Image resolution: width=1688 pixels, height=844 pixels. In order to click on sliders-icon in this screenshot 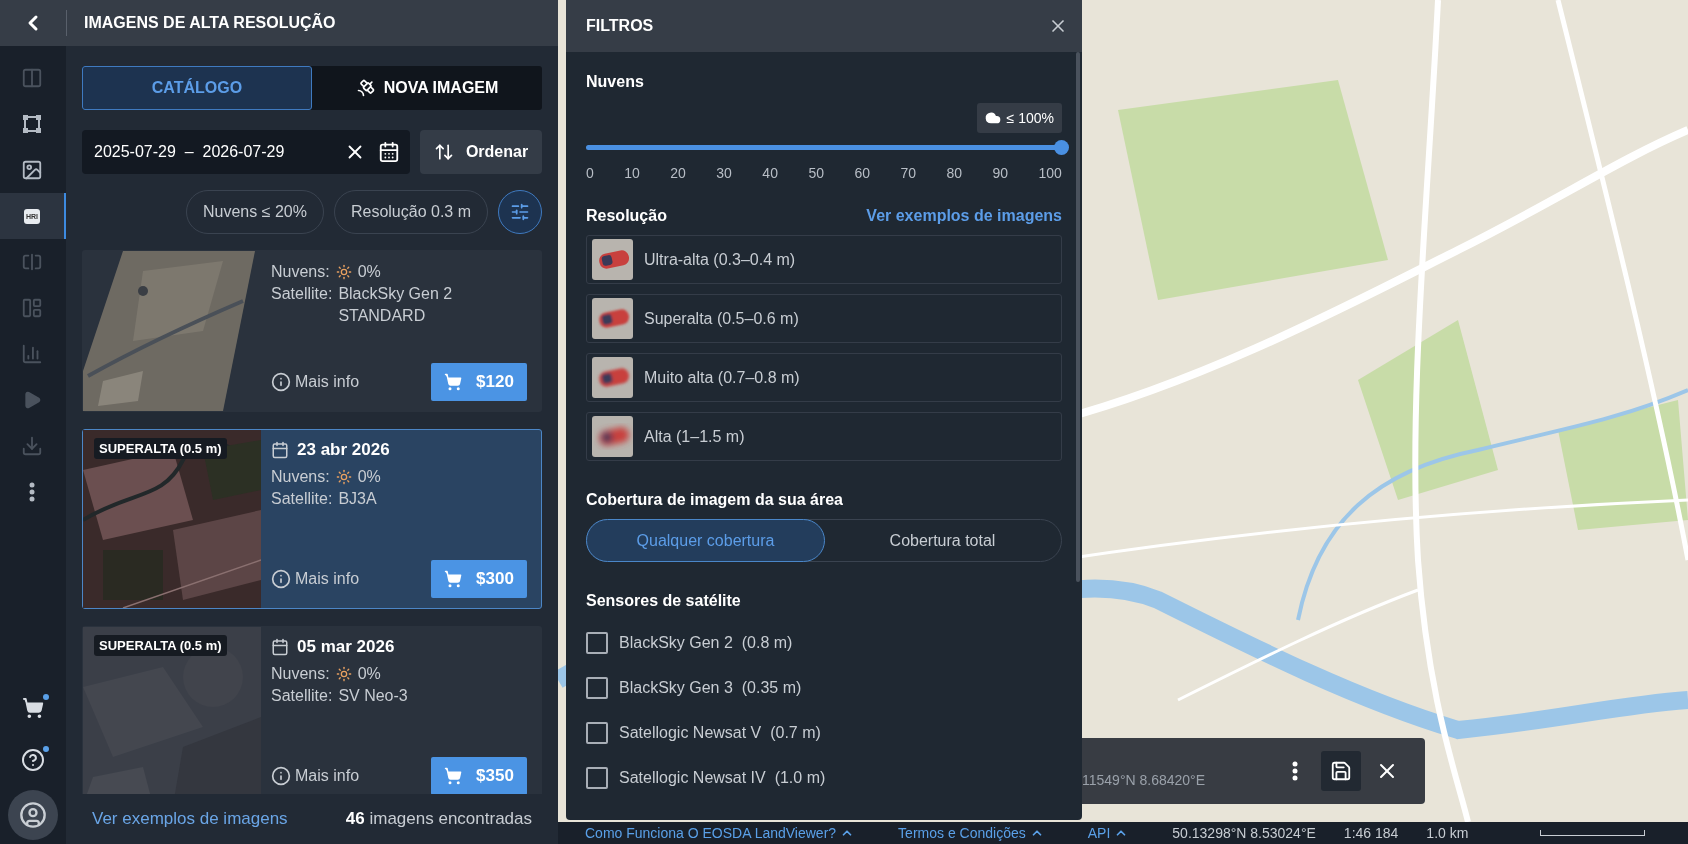, I will do `click(520, 212)`.